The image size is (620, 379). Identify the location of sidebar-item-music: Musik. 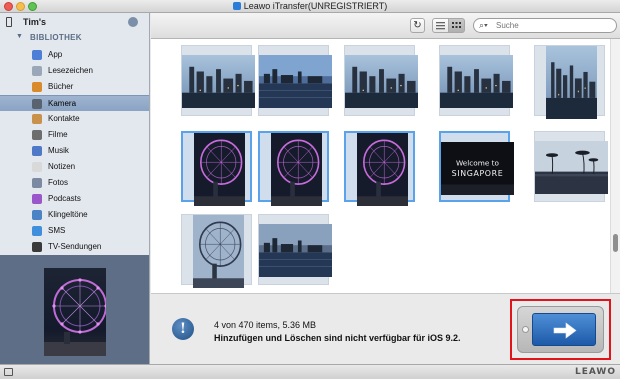
(74, 151).